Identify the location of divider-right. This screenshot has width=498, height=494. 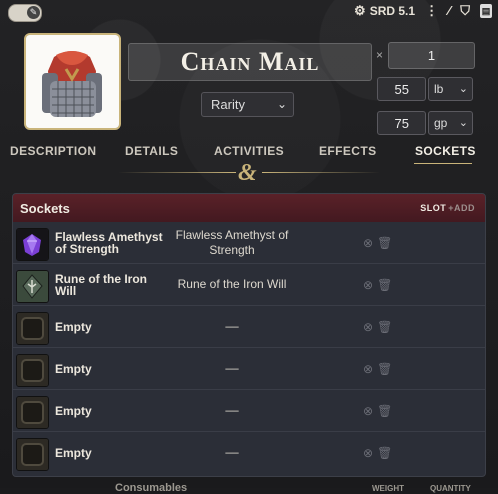
(321, 172).